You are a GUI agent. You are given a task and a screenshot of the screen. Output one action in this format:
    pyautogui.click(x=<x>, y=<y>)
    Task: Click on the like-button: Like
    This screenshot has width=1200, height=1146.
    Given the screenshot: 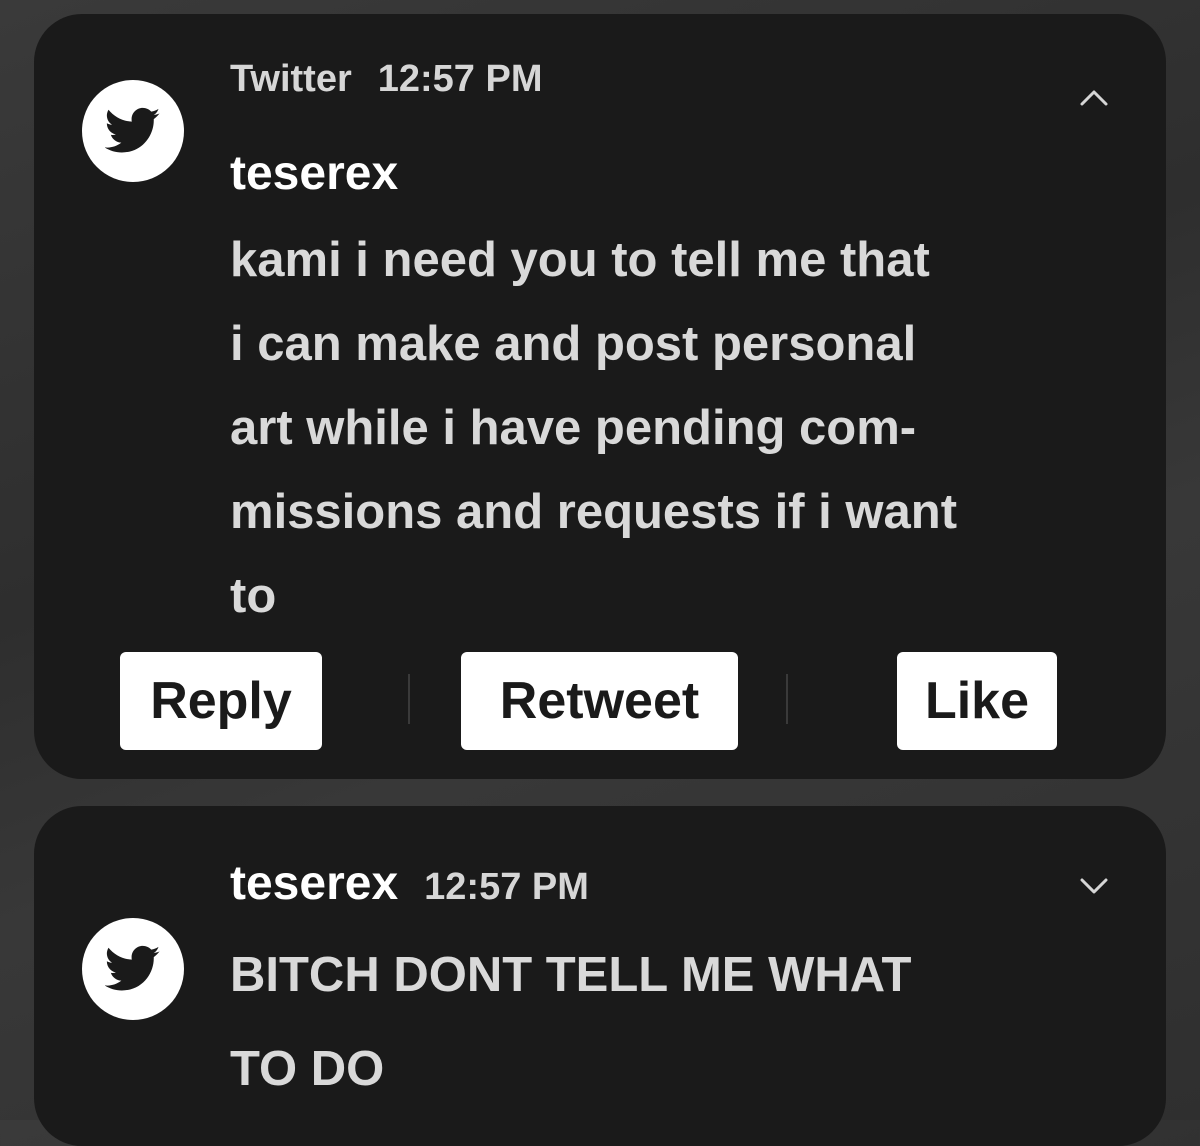 What is the action you would take?
    pyautogui.click(x=977, y=701)
    